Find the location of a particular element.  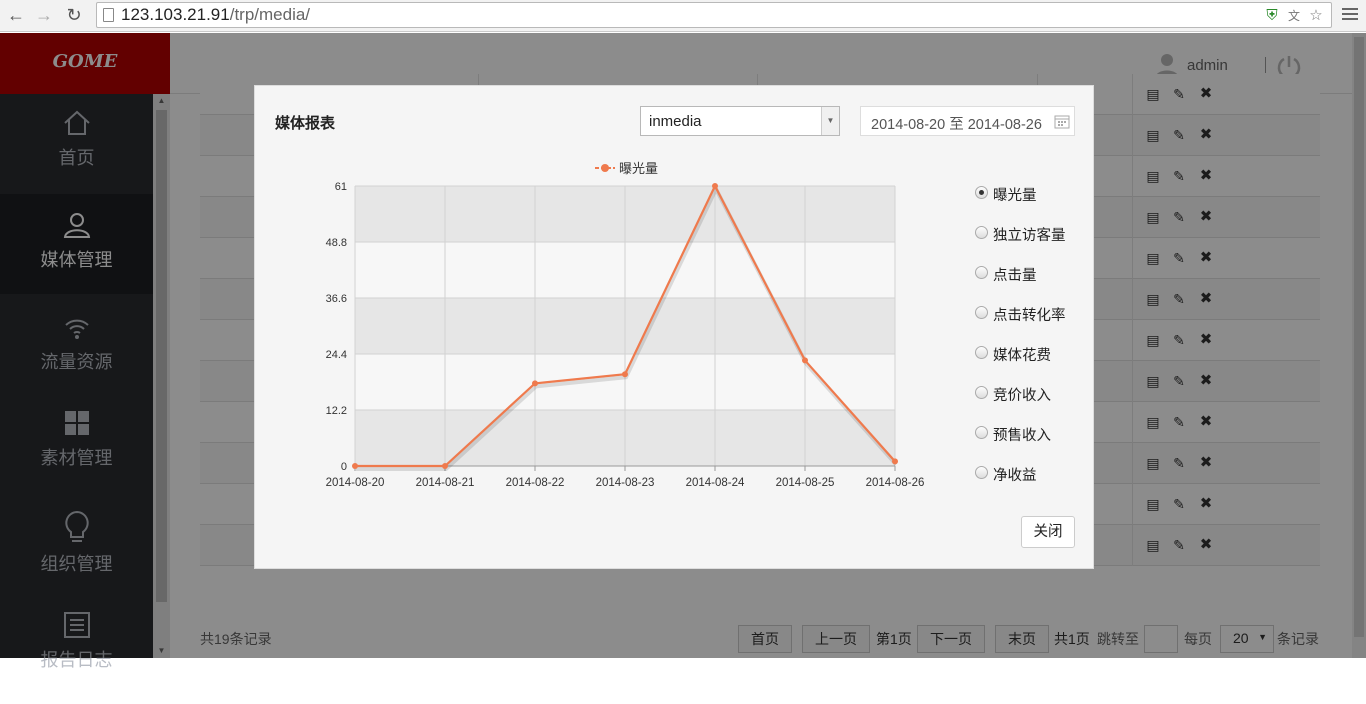

metric-label: 点击转化率 is located at coordinates (1029, 316).